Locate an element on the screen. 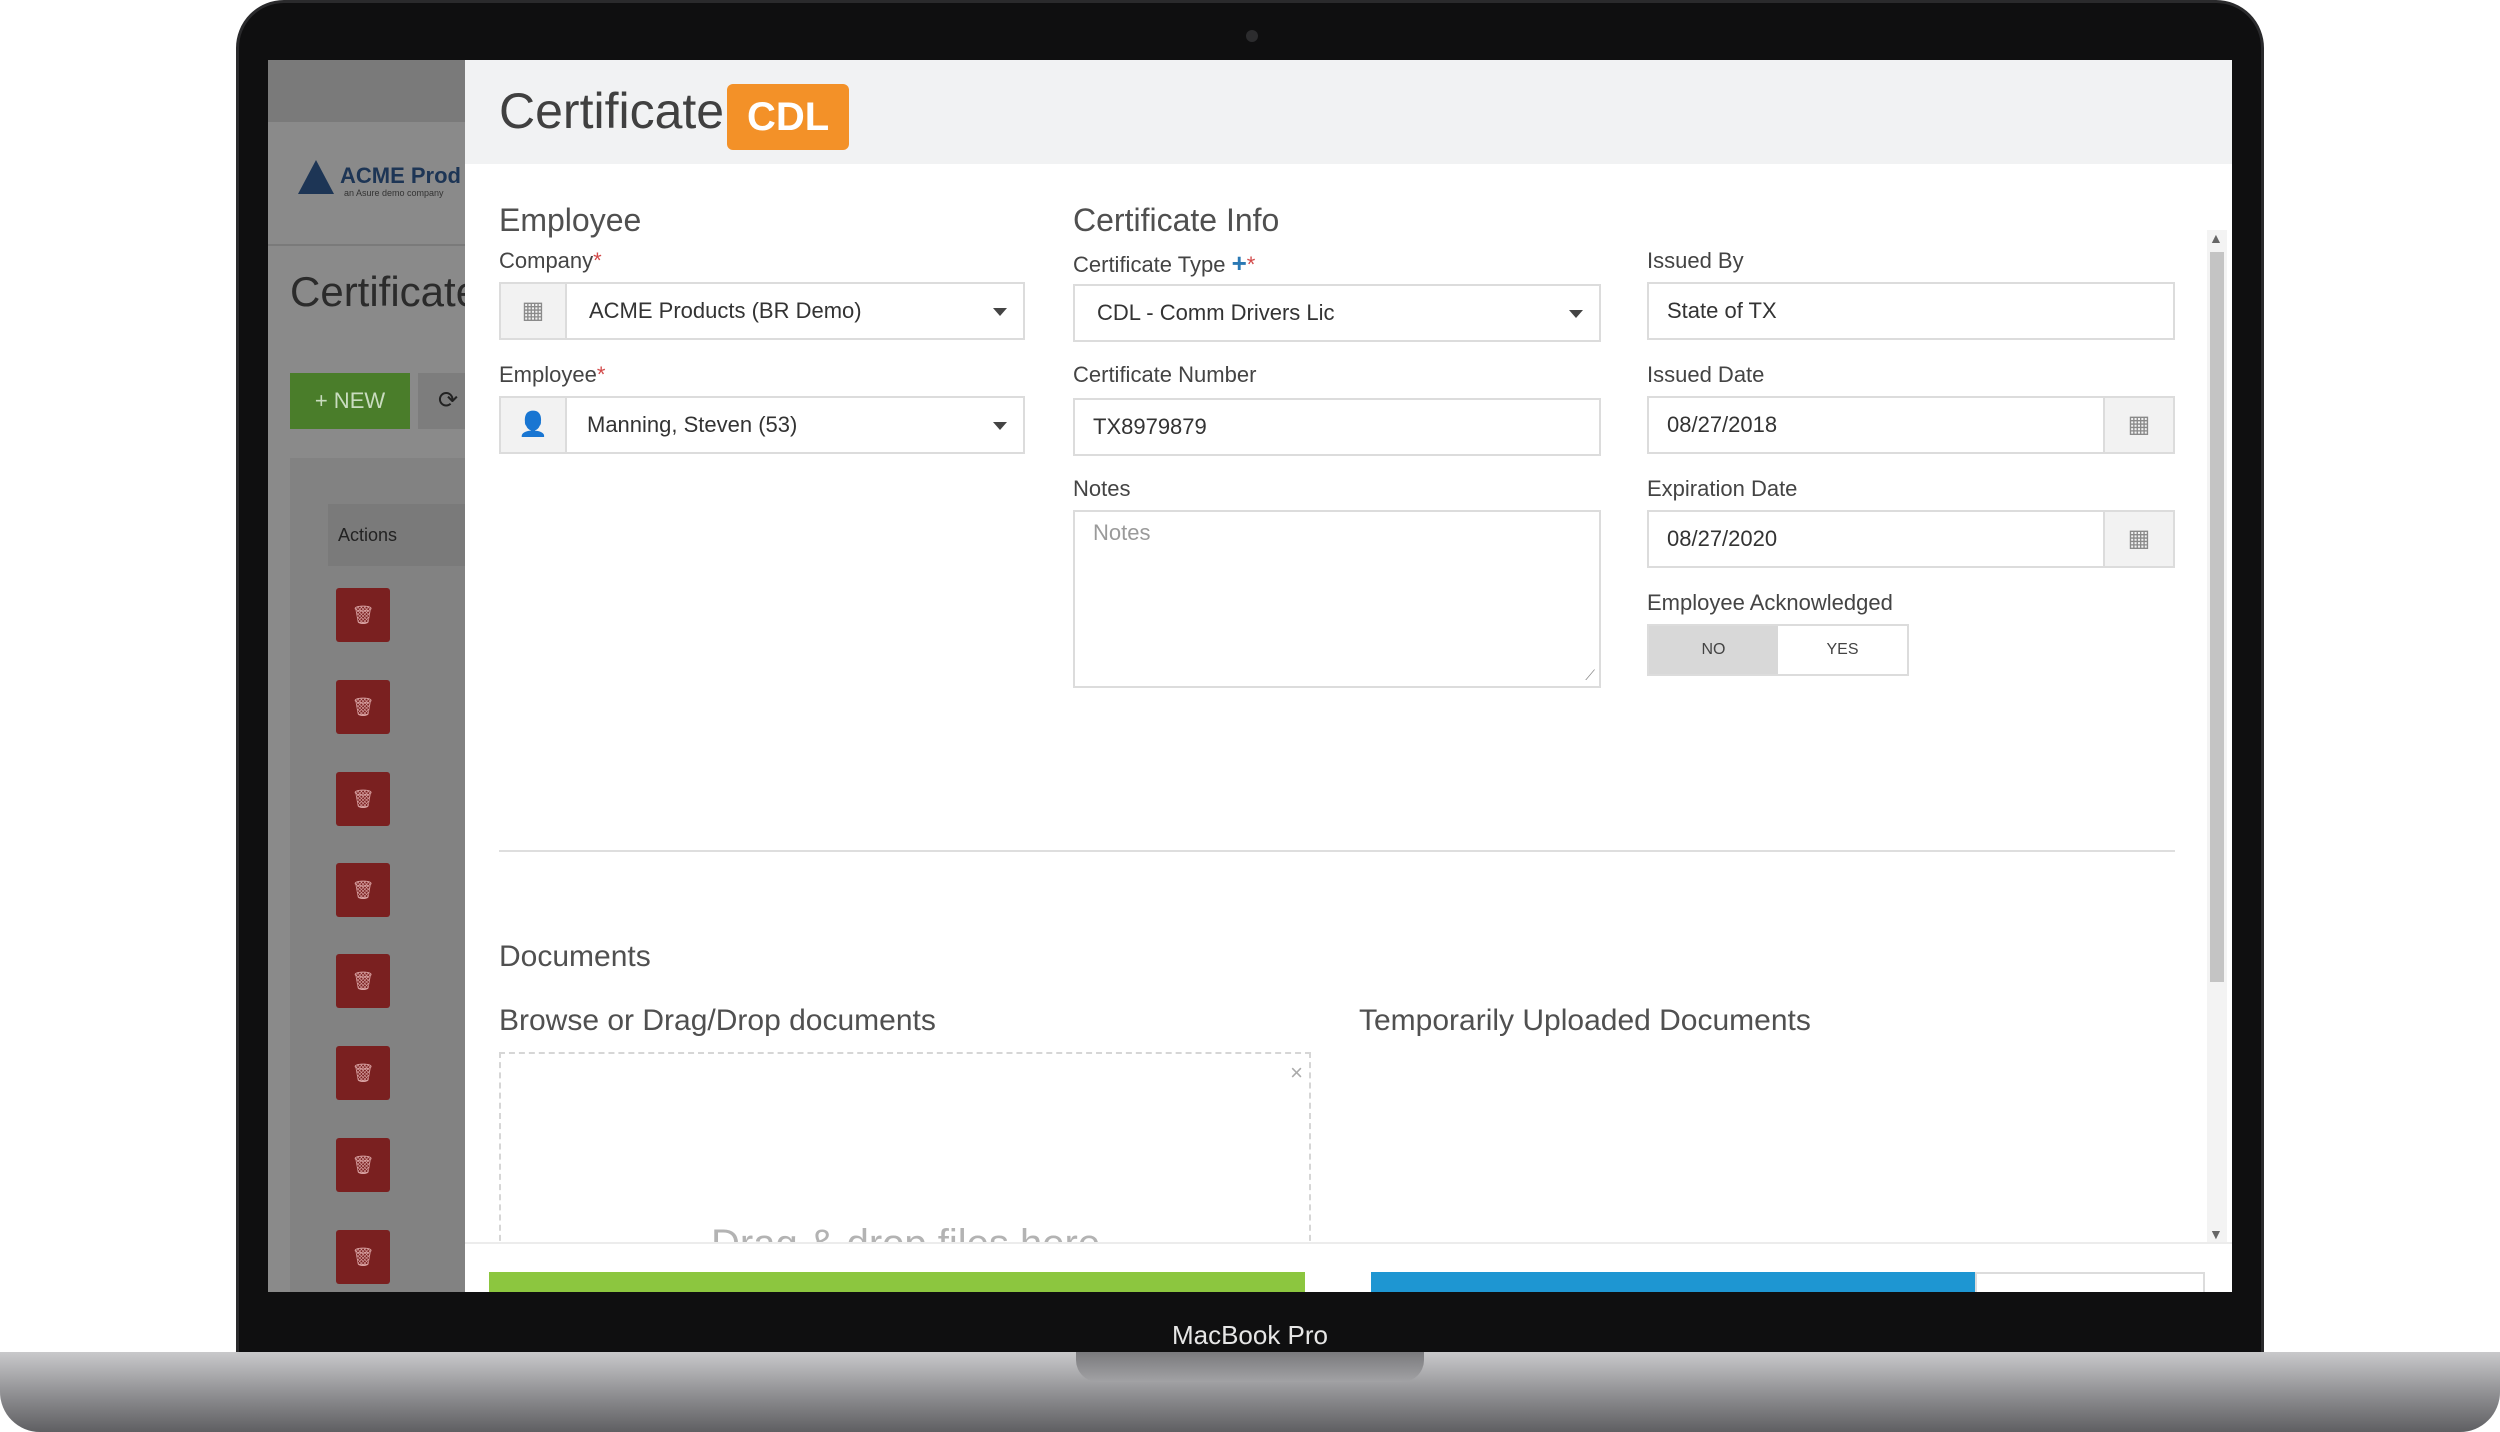 This screenshot has width=2500, height=1432. section-divider is located at coordinates (1337, 851).